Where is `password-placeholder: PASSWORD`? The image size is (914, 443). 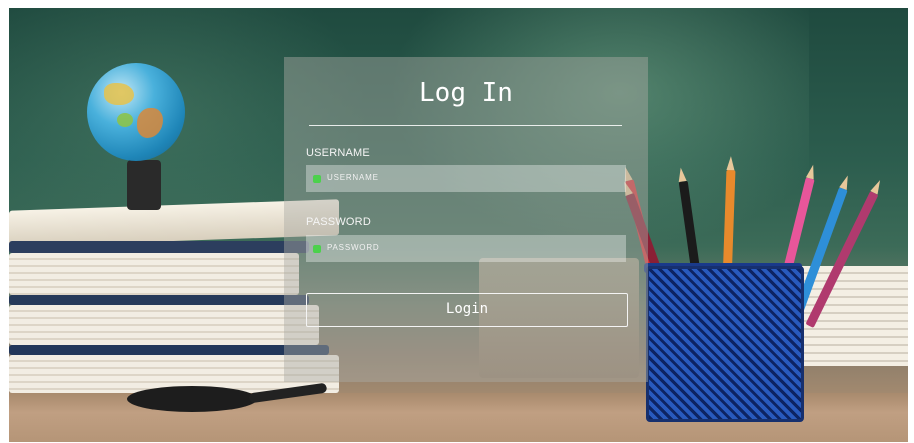 password-placeholder: PASSWORD is located at coordinates (353, 247).